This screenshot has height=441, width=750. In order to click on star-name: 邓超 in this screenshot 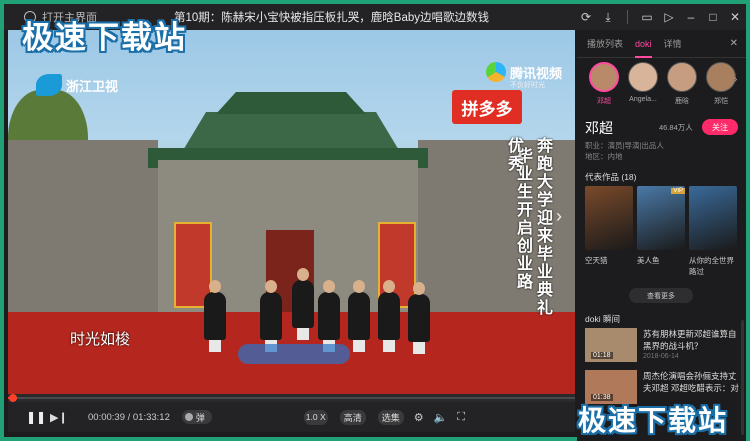, I will do `click(599, 128)`.